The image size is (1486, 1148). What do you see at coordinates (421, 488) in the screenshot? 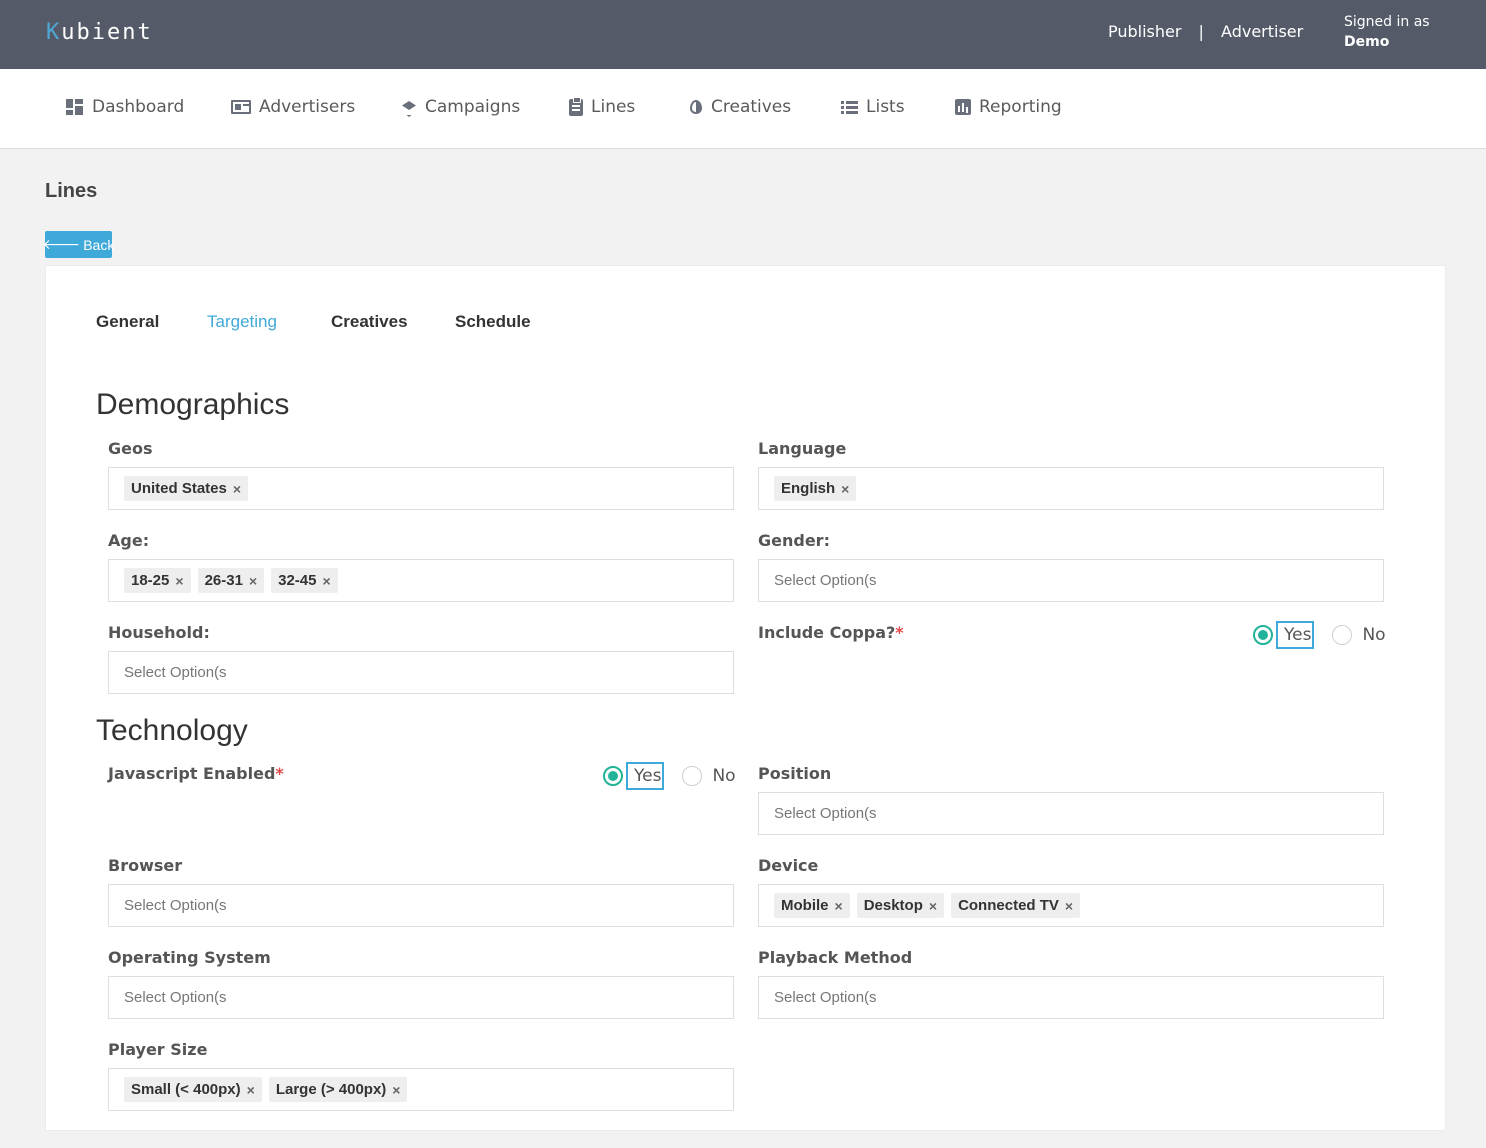
I see `geos-select: United States ×` at bounding box center [421, 488].